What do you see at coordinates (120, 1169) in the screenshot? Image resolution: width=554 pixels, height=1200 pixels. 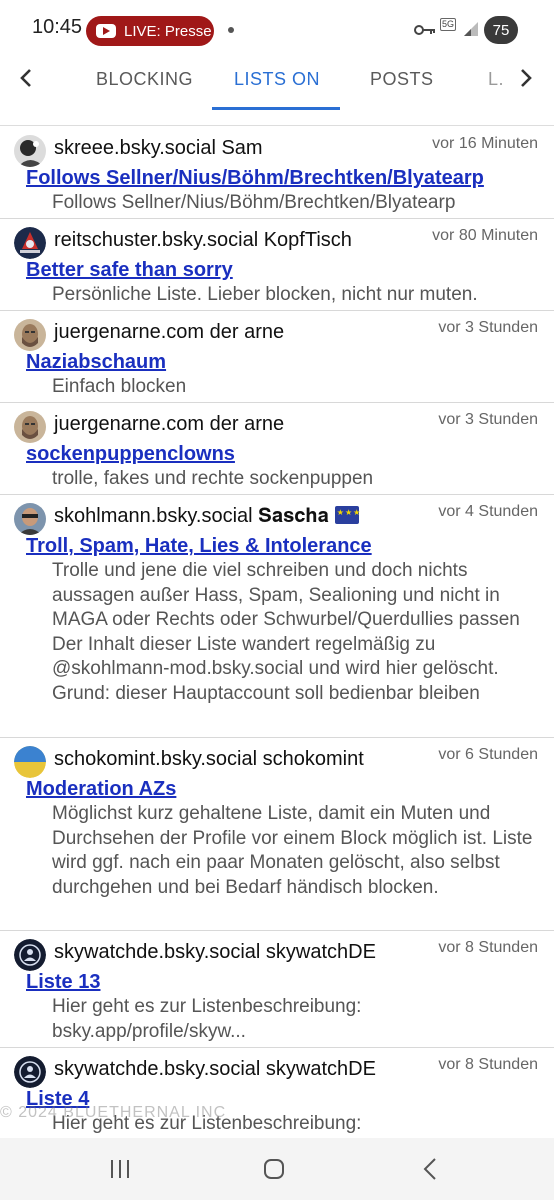 I see `recents-icon` at bounding box center [120, 1169].